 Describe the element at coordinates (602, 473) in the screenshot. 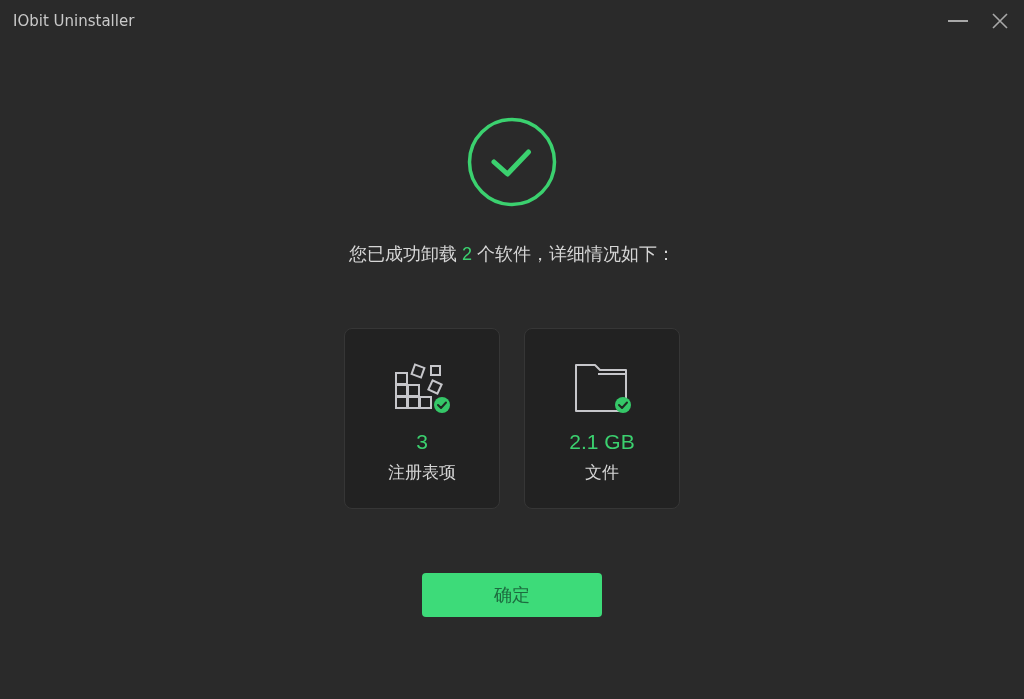

I see `stat-label: 文件` at that location.